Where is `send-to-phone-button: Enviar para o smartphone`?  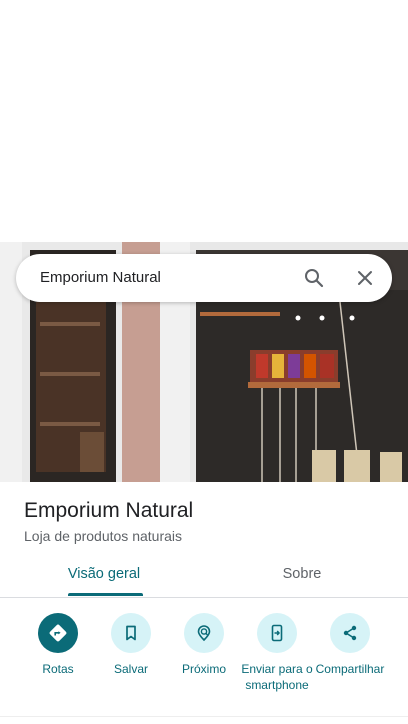 send-to-phone-button: Enviar para o smartphone is located at coordinates (277, 653).